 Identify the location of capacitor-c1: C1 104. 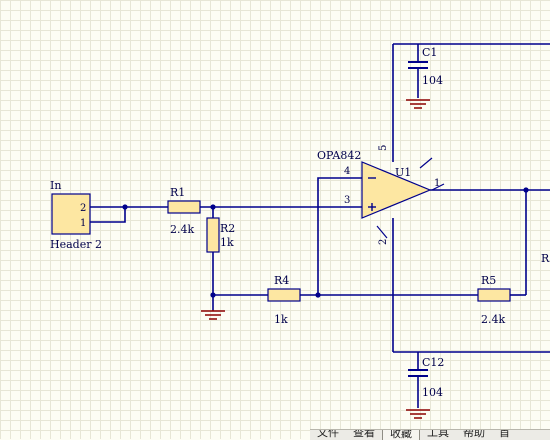
(425, 72).